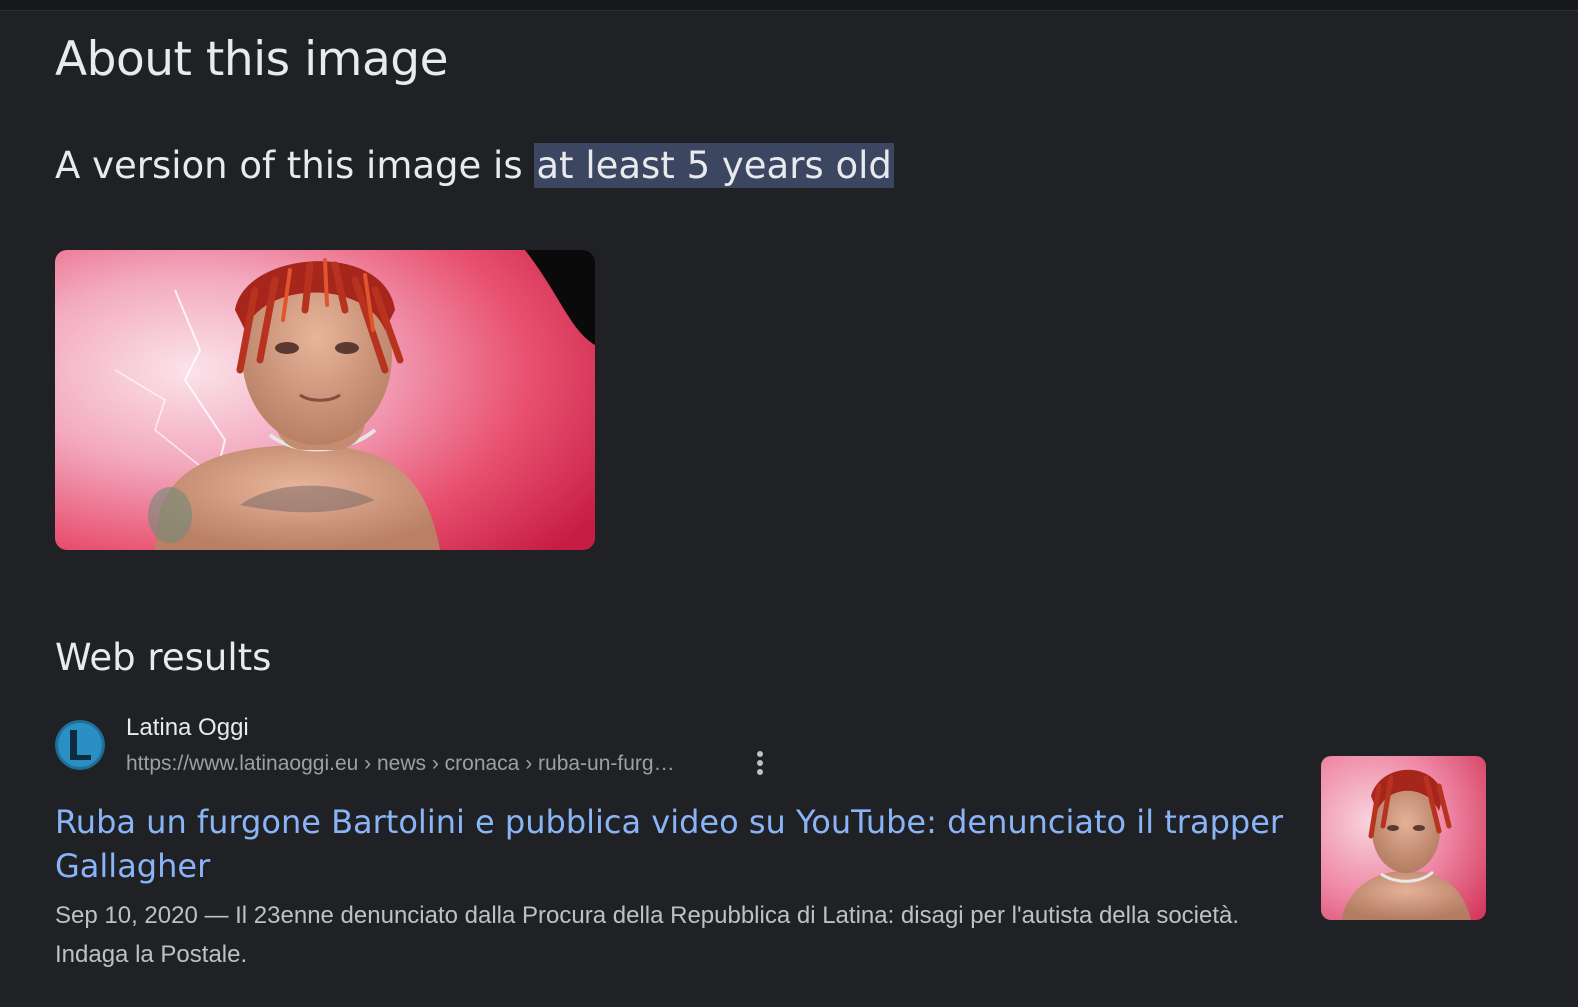  I want to click on main-image-graphic, so click(325, 400).